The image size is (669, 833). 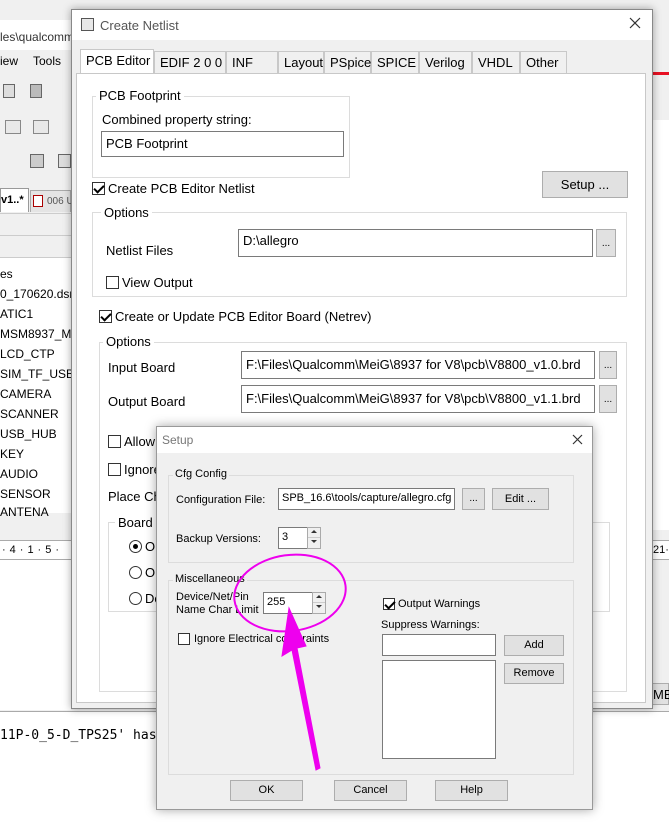 I want to click on app-icon, so click(x=87, y=24).